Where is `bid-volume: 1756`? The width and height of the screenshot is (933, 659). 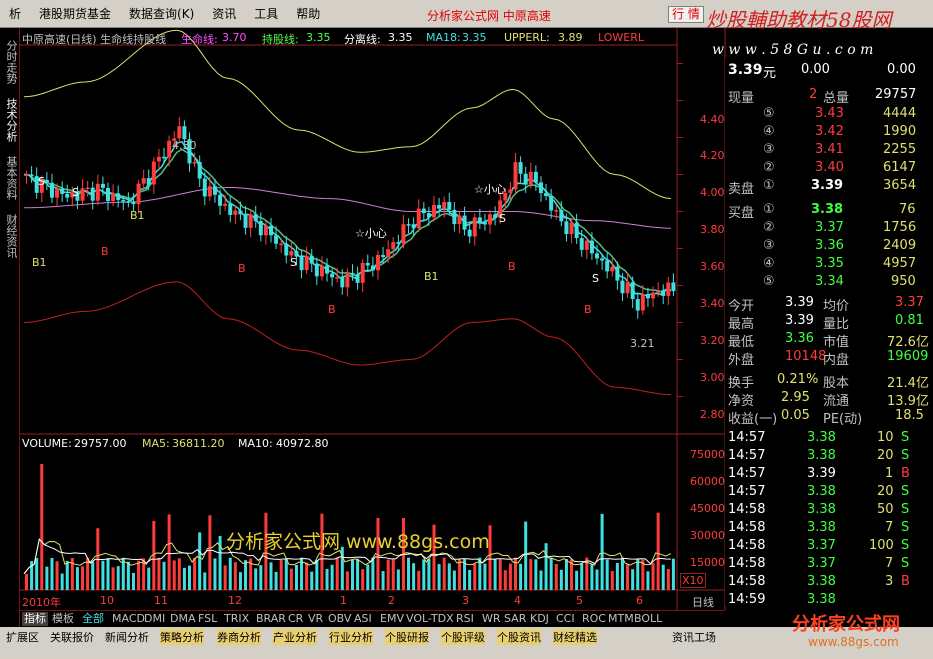
bid-volume: 1756 is located at coordinates (900, 227).